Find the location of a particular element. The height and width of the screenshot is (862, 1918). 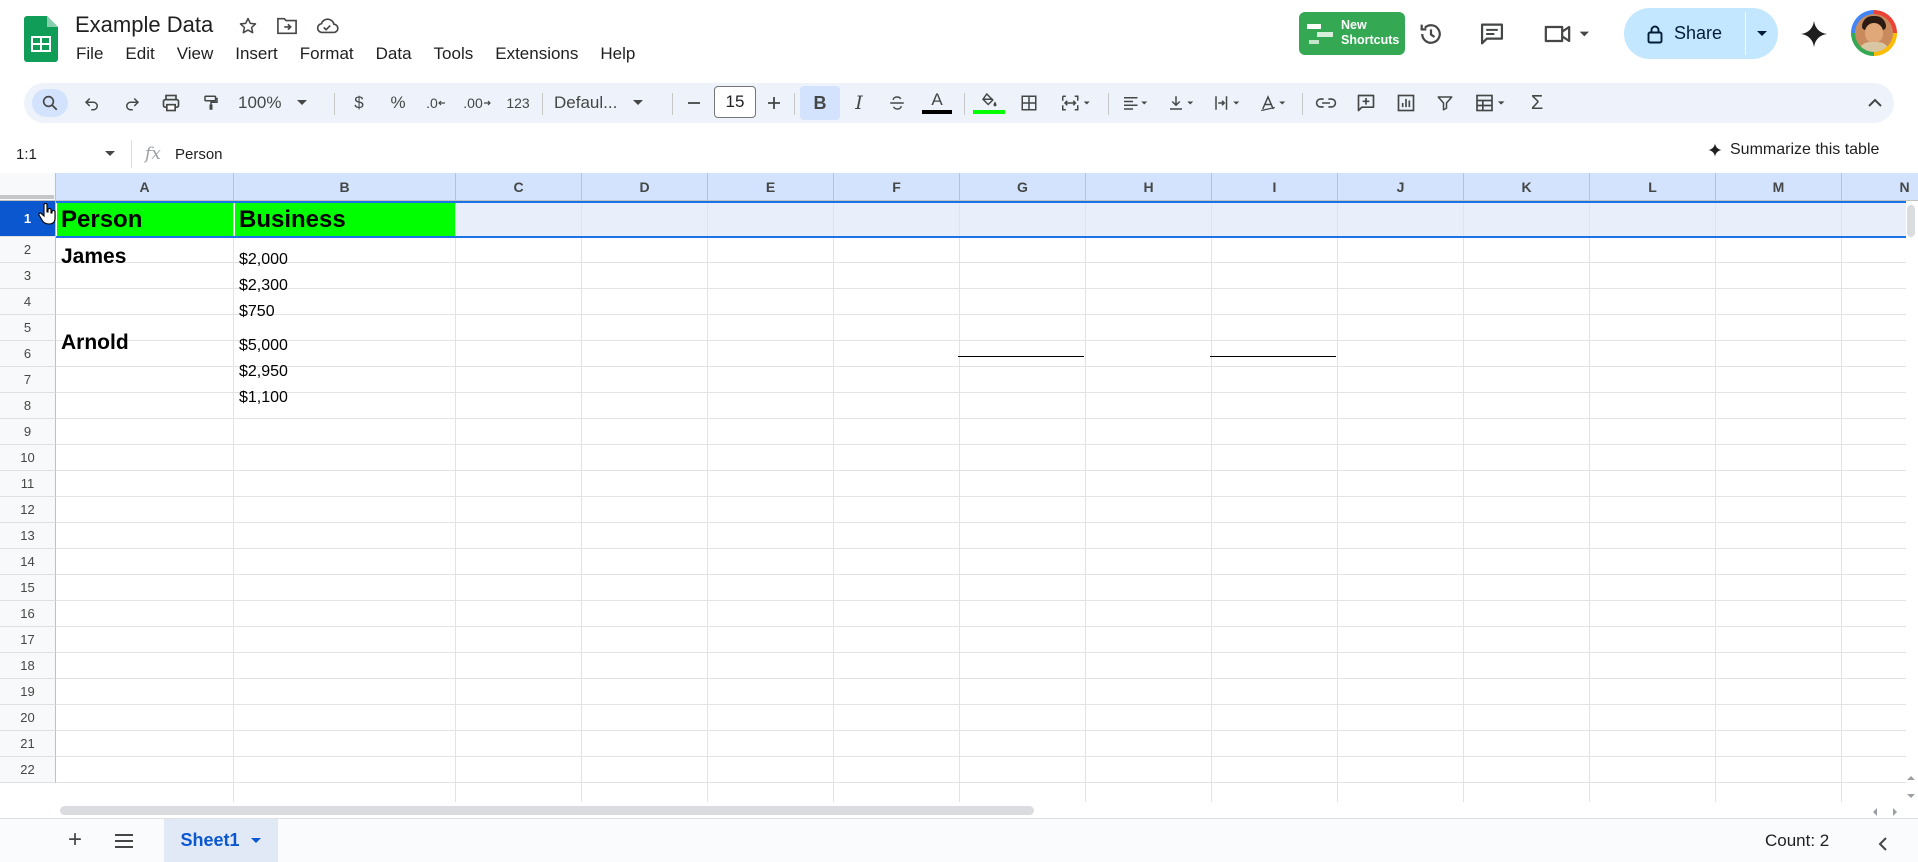

account-avatar is located at coordinates (1874, 33).